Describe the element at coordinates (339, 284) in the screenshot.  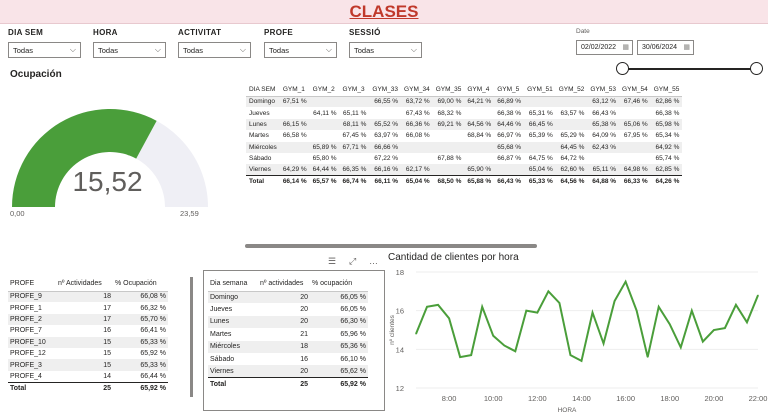
I see `column-header: % ocupación` at that location.